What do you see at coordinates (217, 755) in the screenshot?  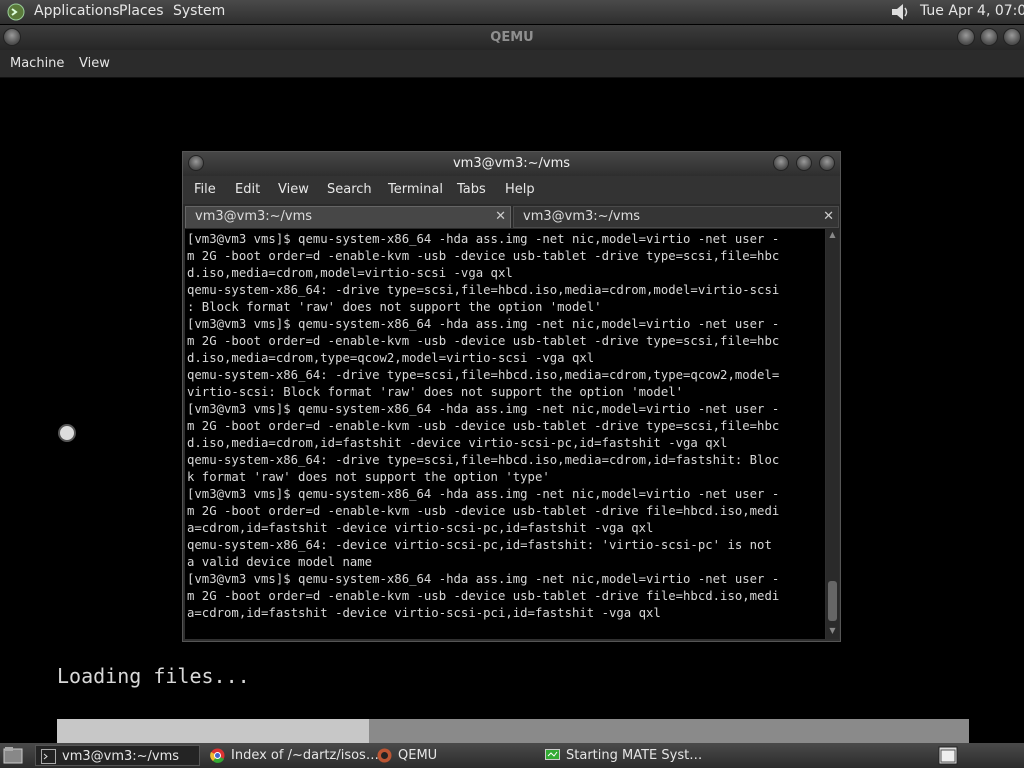 I see `chrome-icon` at bounding box center [217, 755].